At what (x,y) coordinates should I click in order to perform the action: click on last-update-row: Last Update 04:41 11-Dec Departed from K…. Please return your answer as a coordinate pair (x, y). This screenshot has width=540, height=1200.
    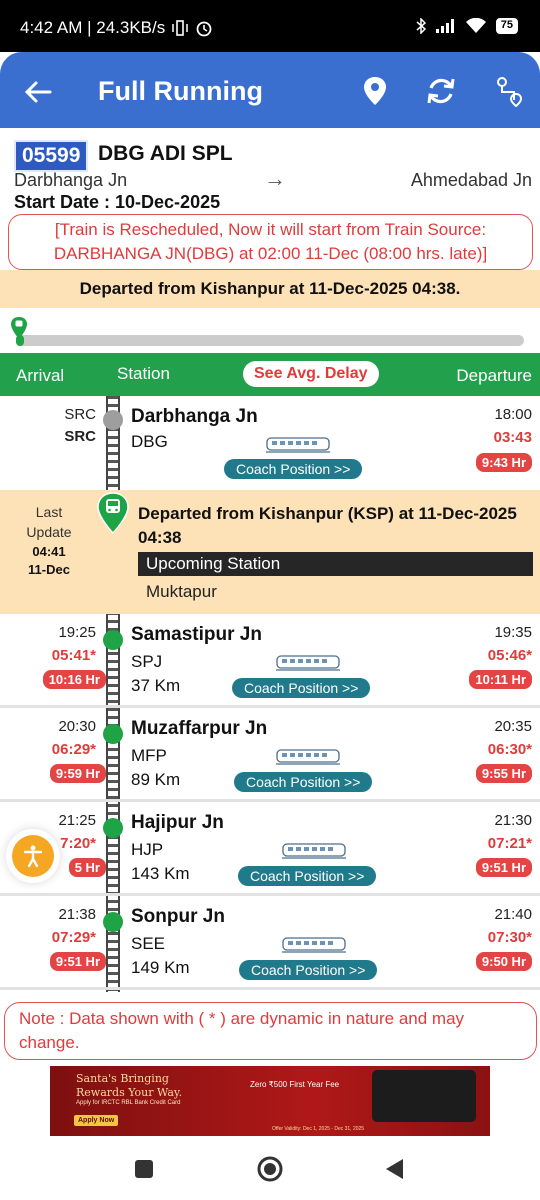
    Looking at the image, I should click on (270, 552).